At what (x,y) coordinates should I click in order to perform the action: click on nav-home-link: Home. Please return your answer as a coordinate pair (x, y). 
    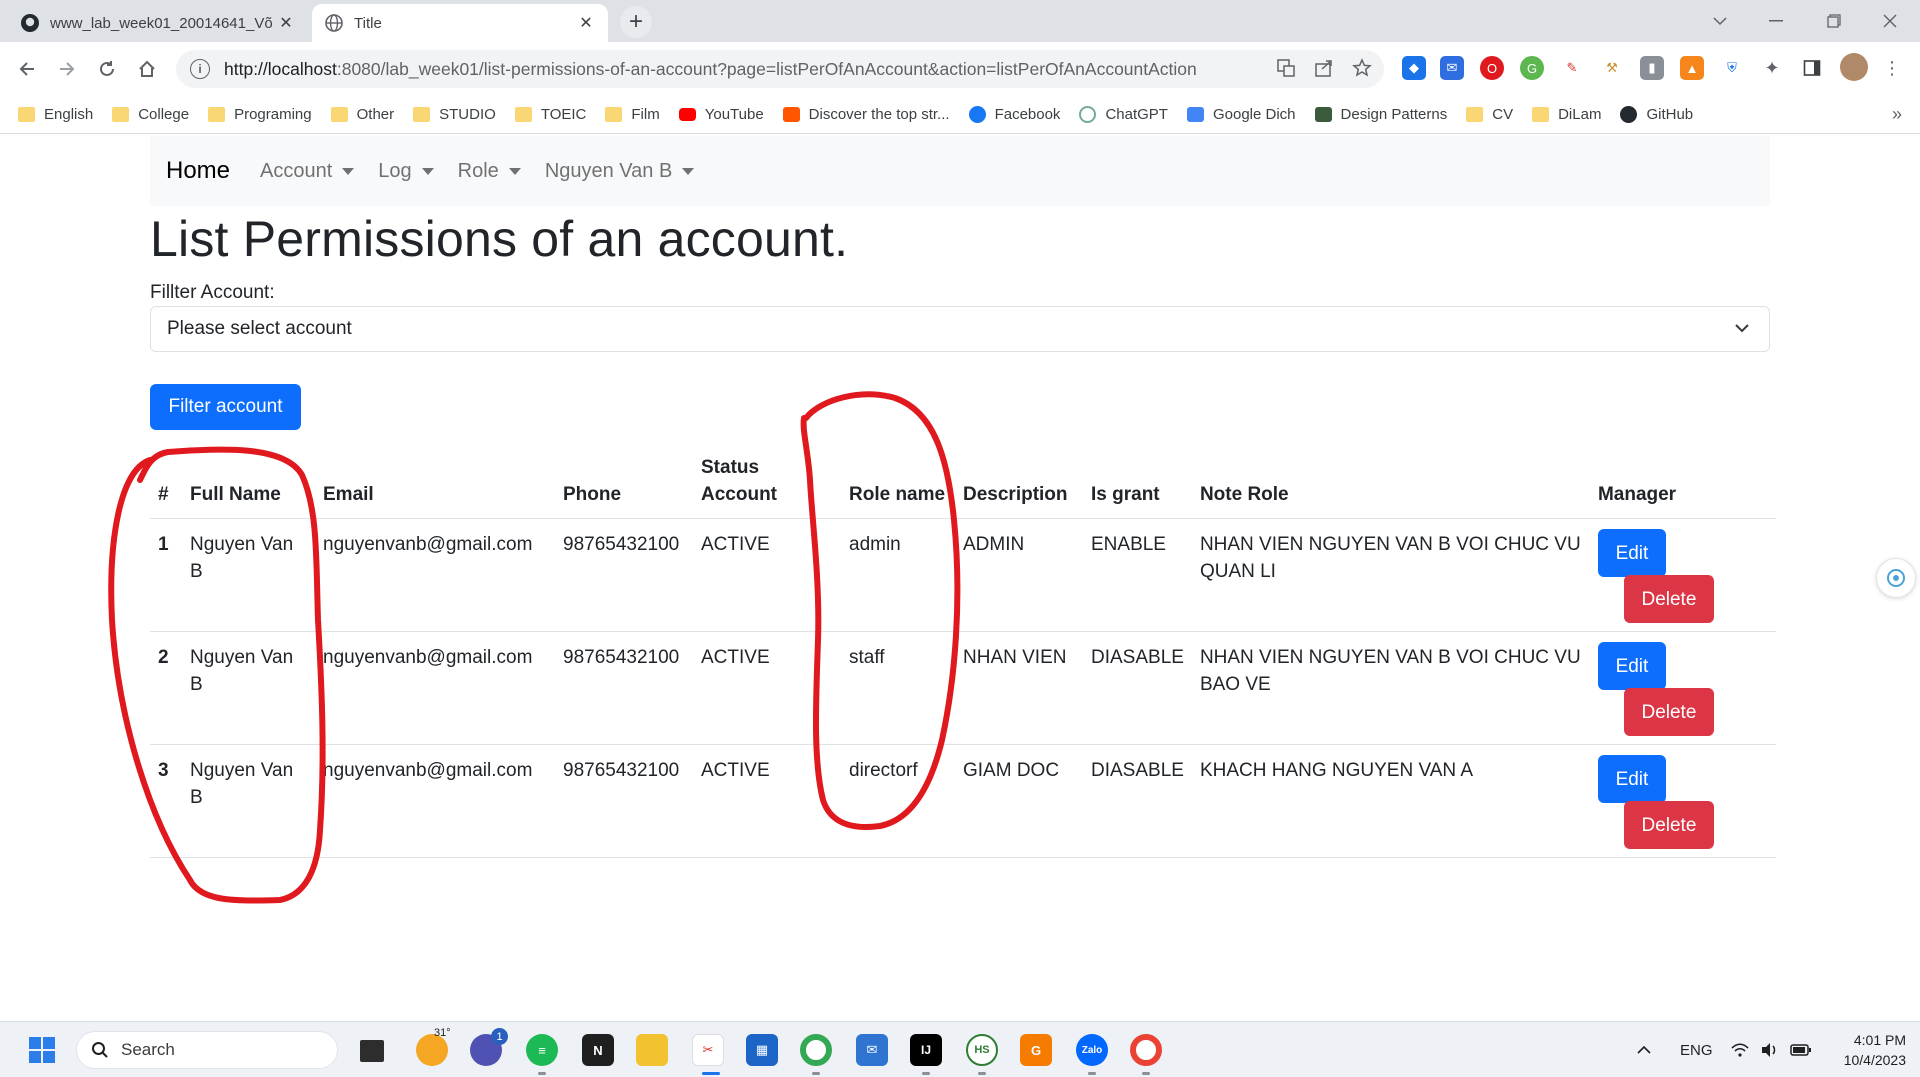
    Looking at the image, I should click on (198, 171).